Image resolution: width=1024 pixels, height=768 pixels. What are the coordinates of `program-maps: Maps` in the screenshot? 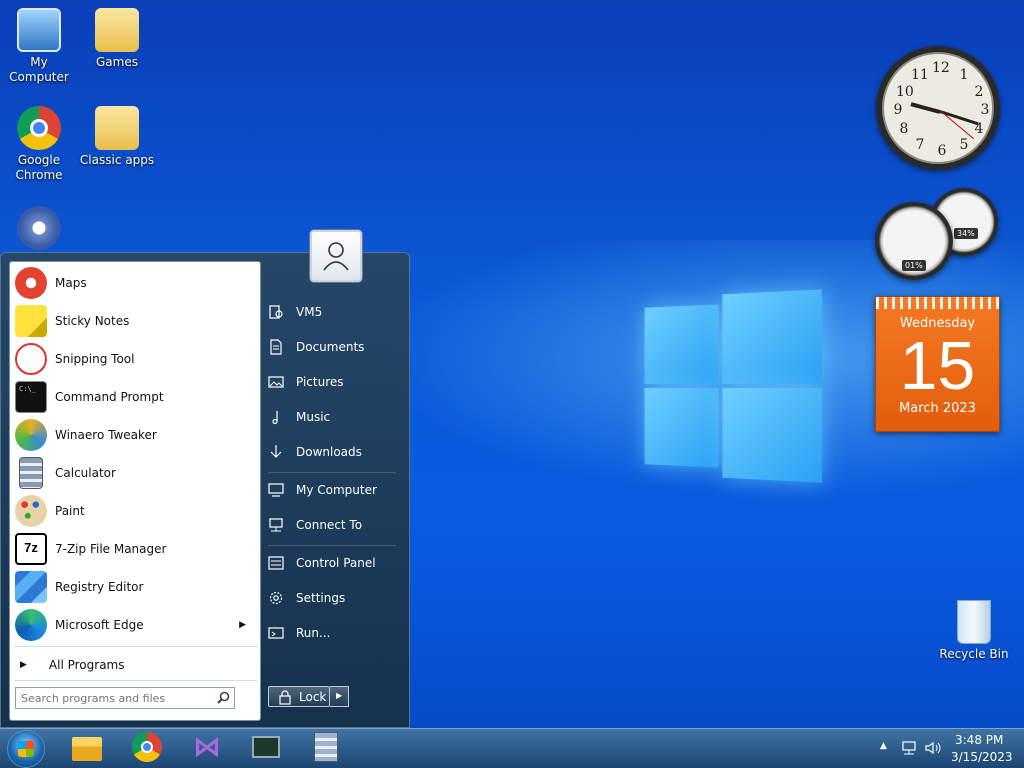 It's located at (135, 283).